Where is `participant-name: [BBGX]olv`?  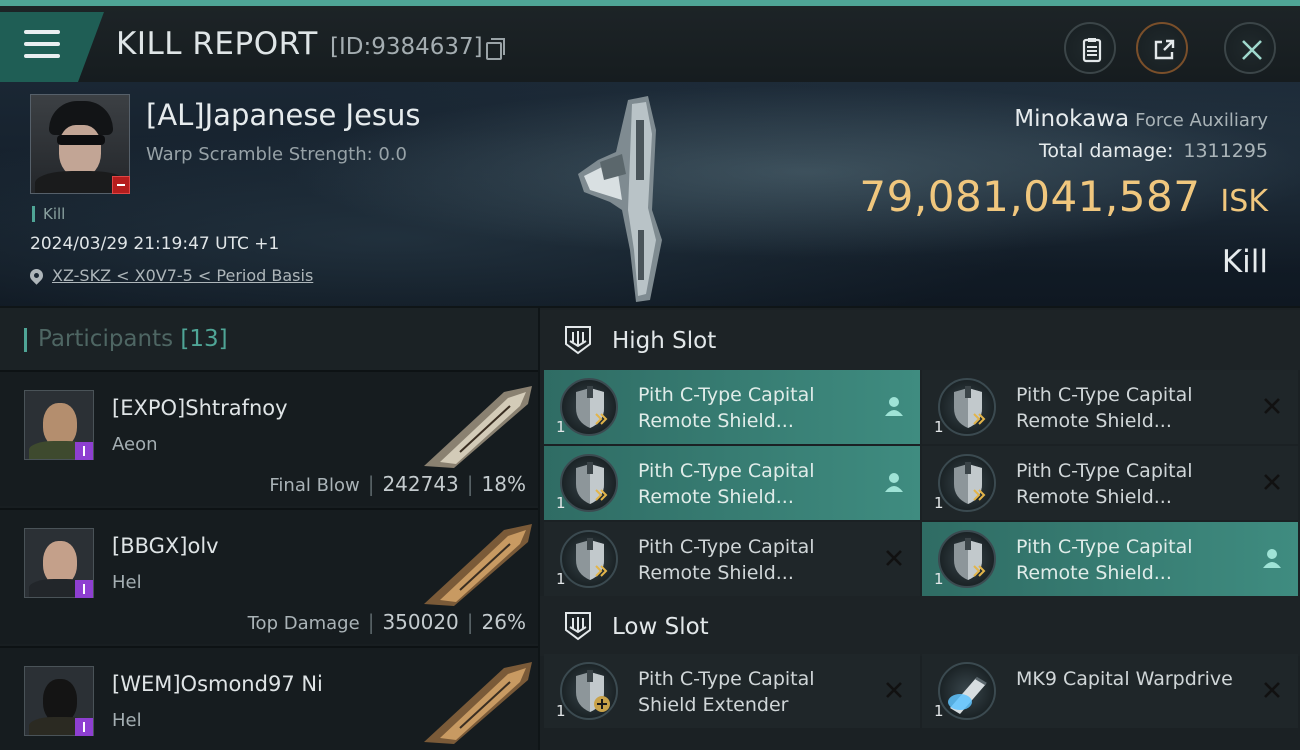 participant-name: [BBGX]olv is located at coordinates (165, 546).